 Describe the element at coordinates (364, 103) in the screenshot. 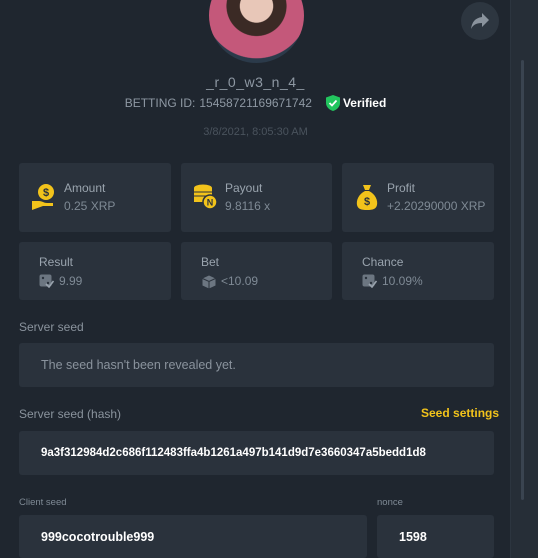

I see `verified-label: Verified` at that location.